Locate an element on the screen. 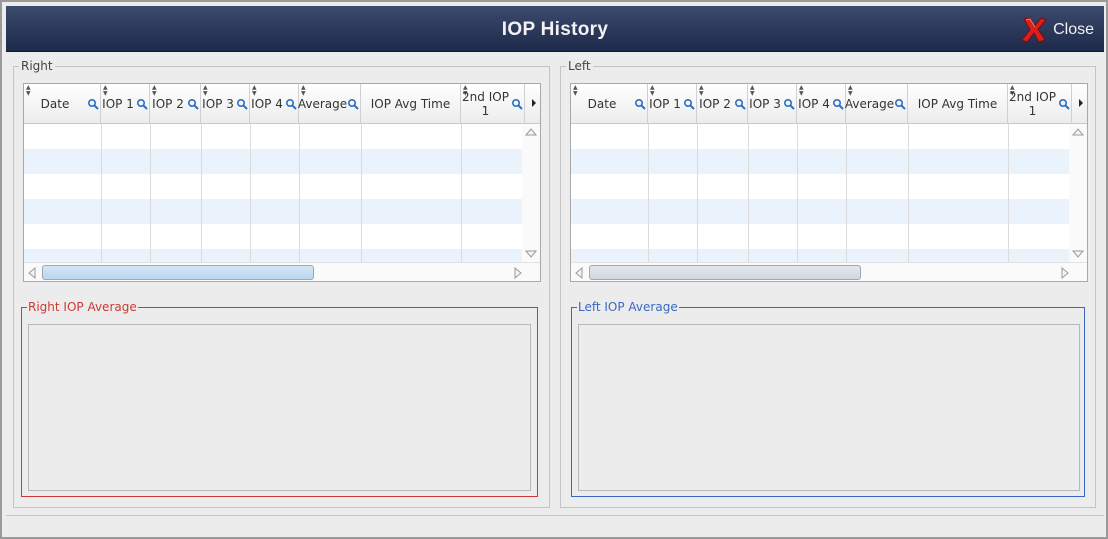 The height and width of the screenshot is (539, 1108). left-iop-average-chart is located at coordinates (829, 407).